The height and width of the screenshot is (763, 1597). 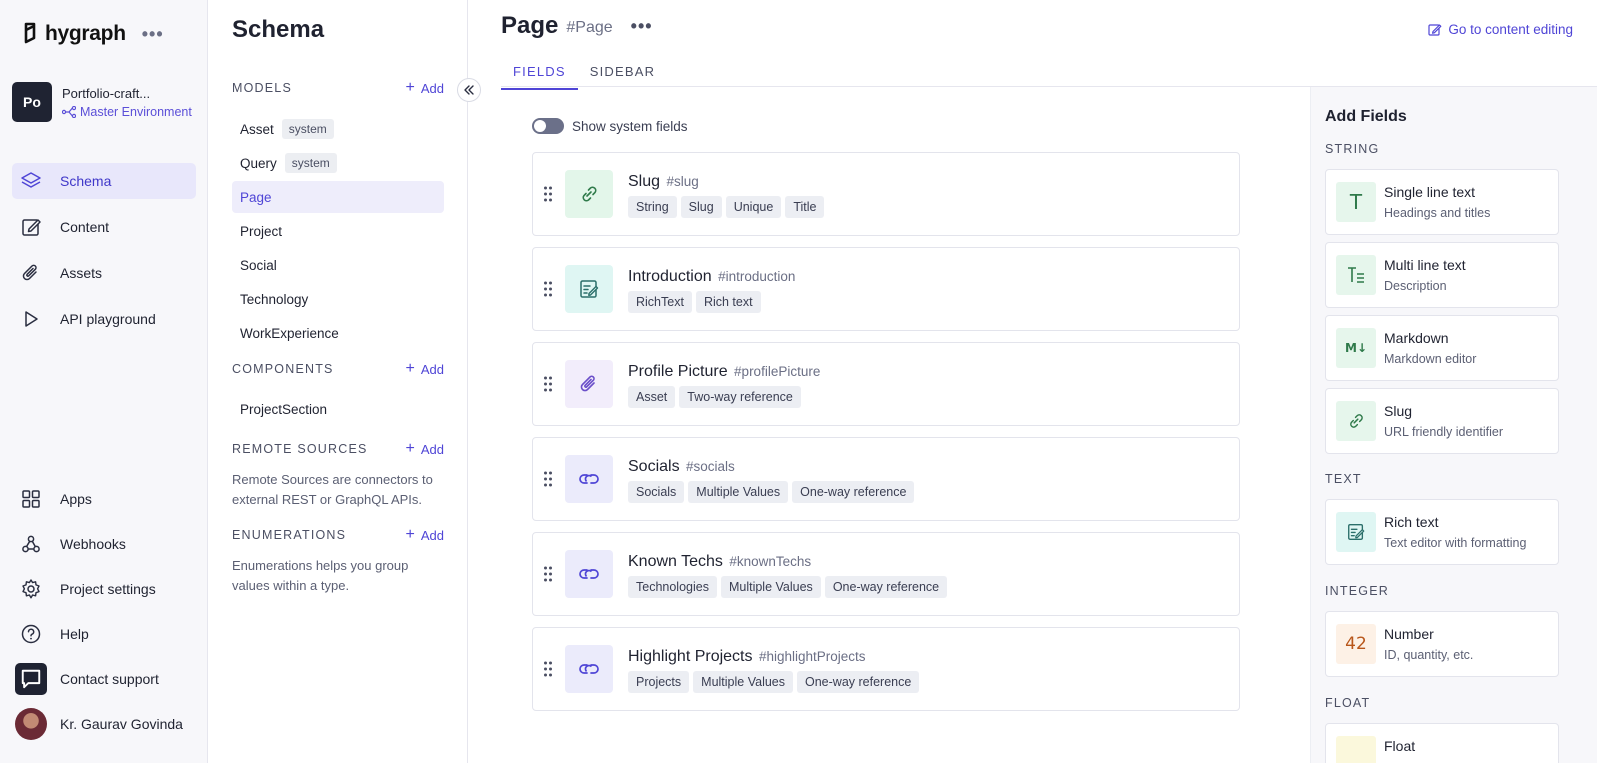 I want to click on multi-line-text-icon, so click(x=1356, y=275).